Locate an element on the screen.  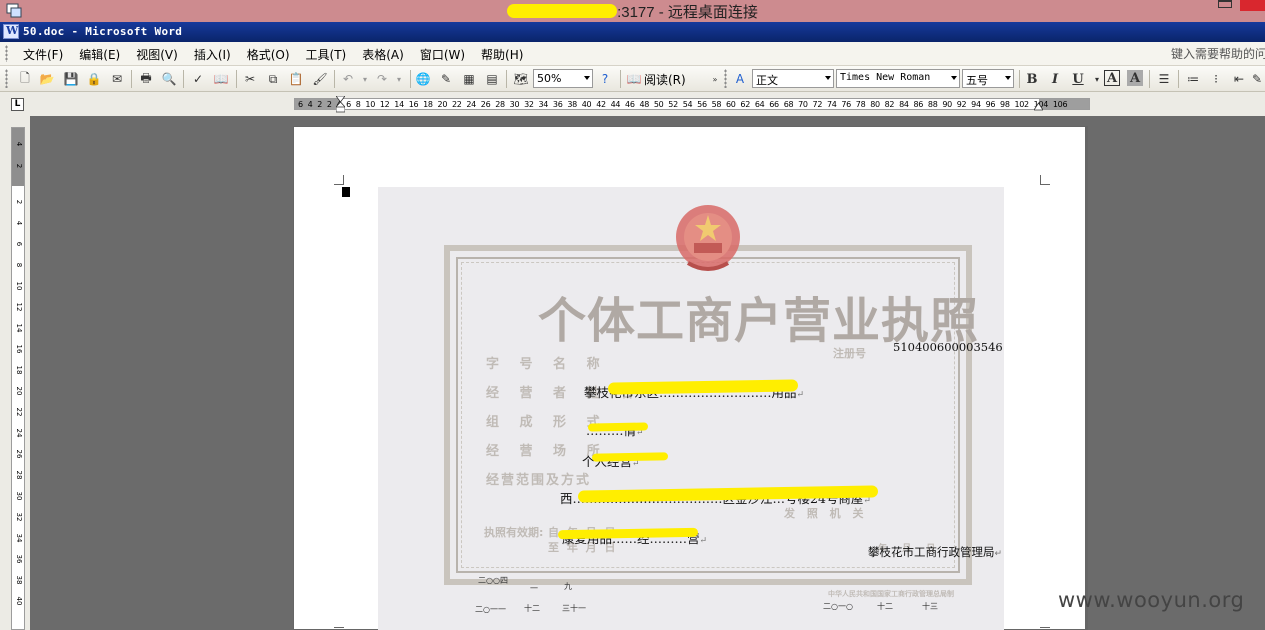
copy-icon: ⧉ is located at coordinates (273, 79).